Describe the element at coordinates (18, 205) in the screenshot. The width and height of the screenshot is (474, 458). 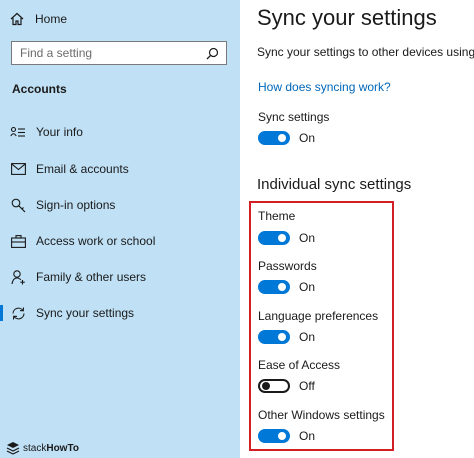
I see `key-icon` at that location.